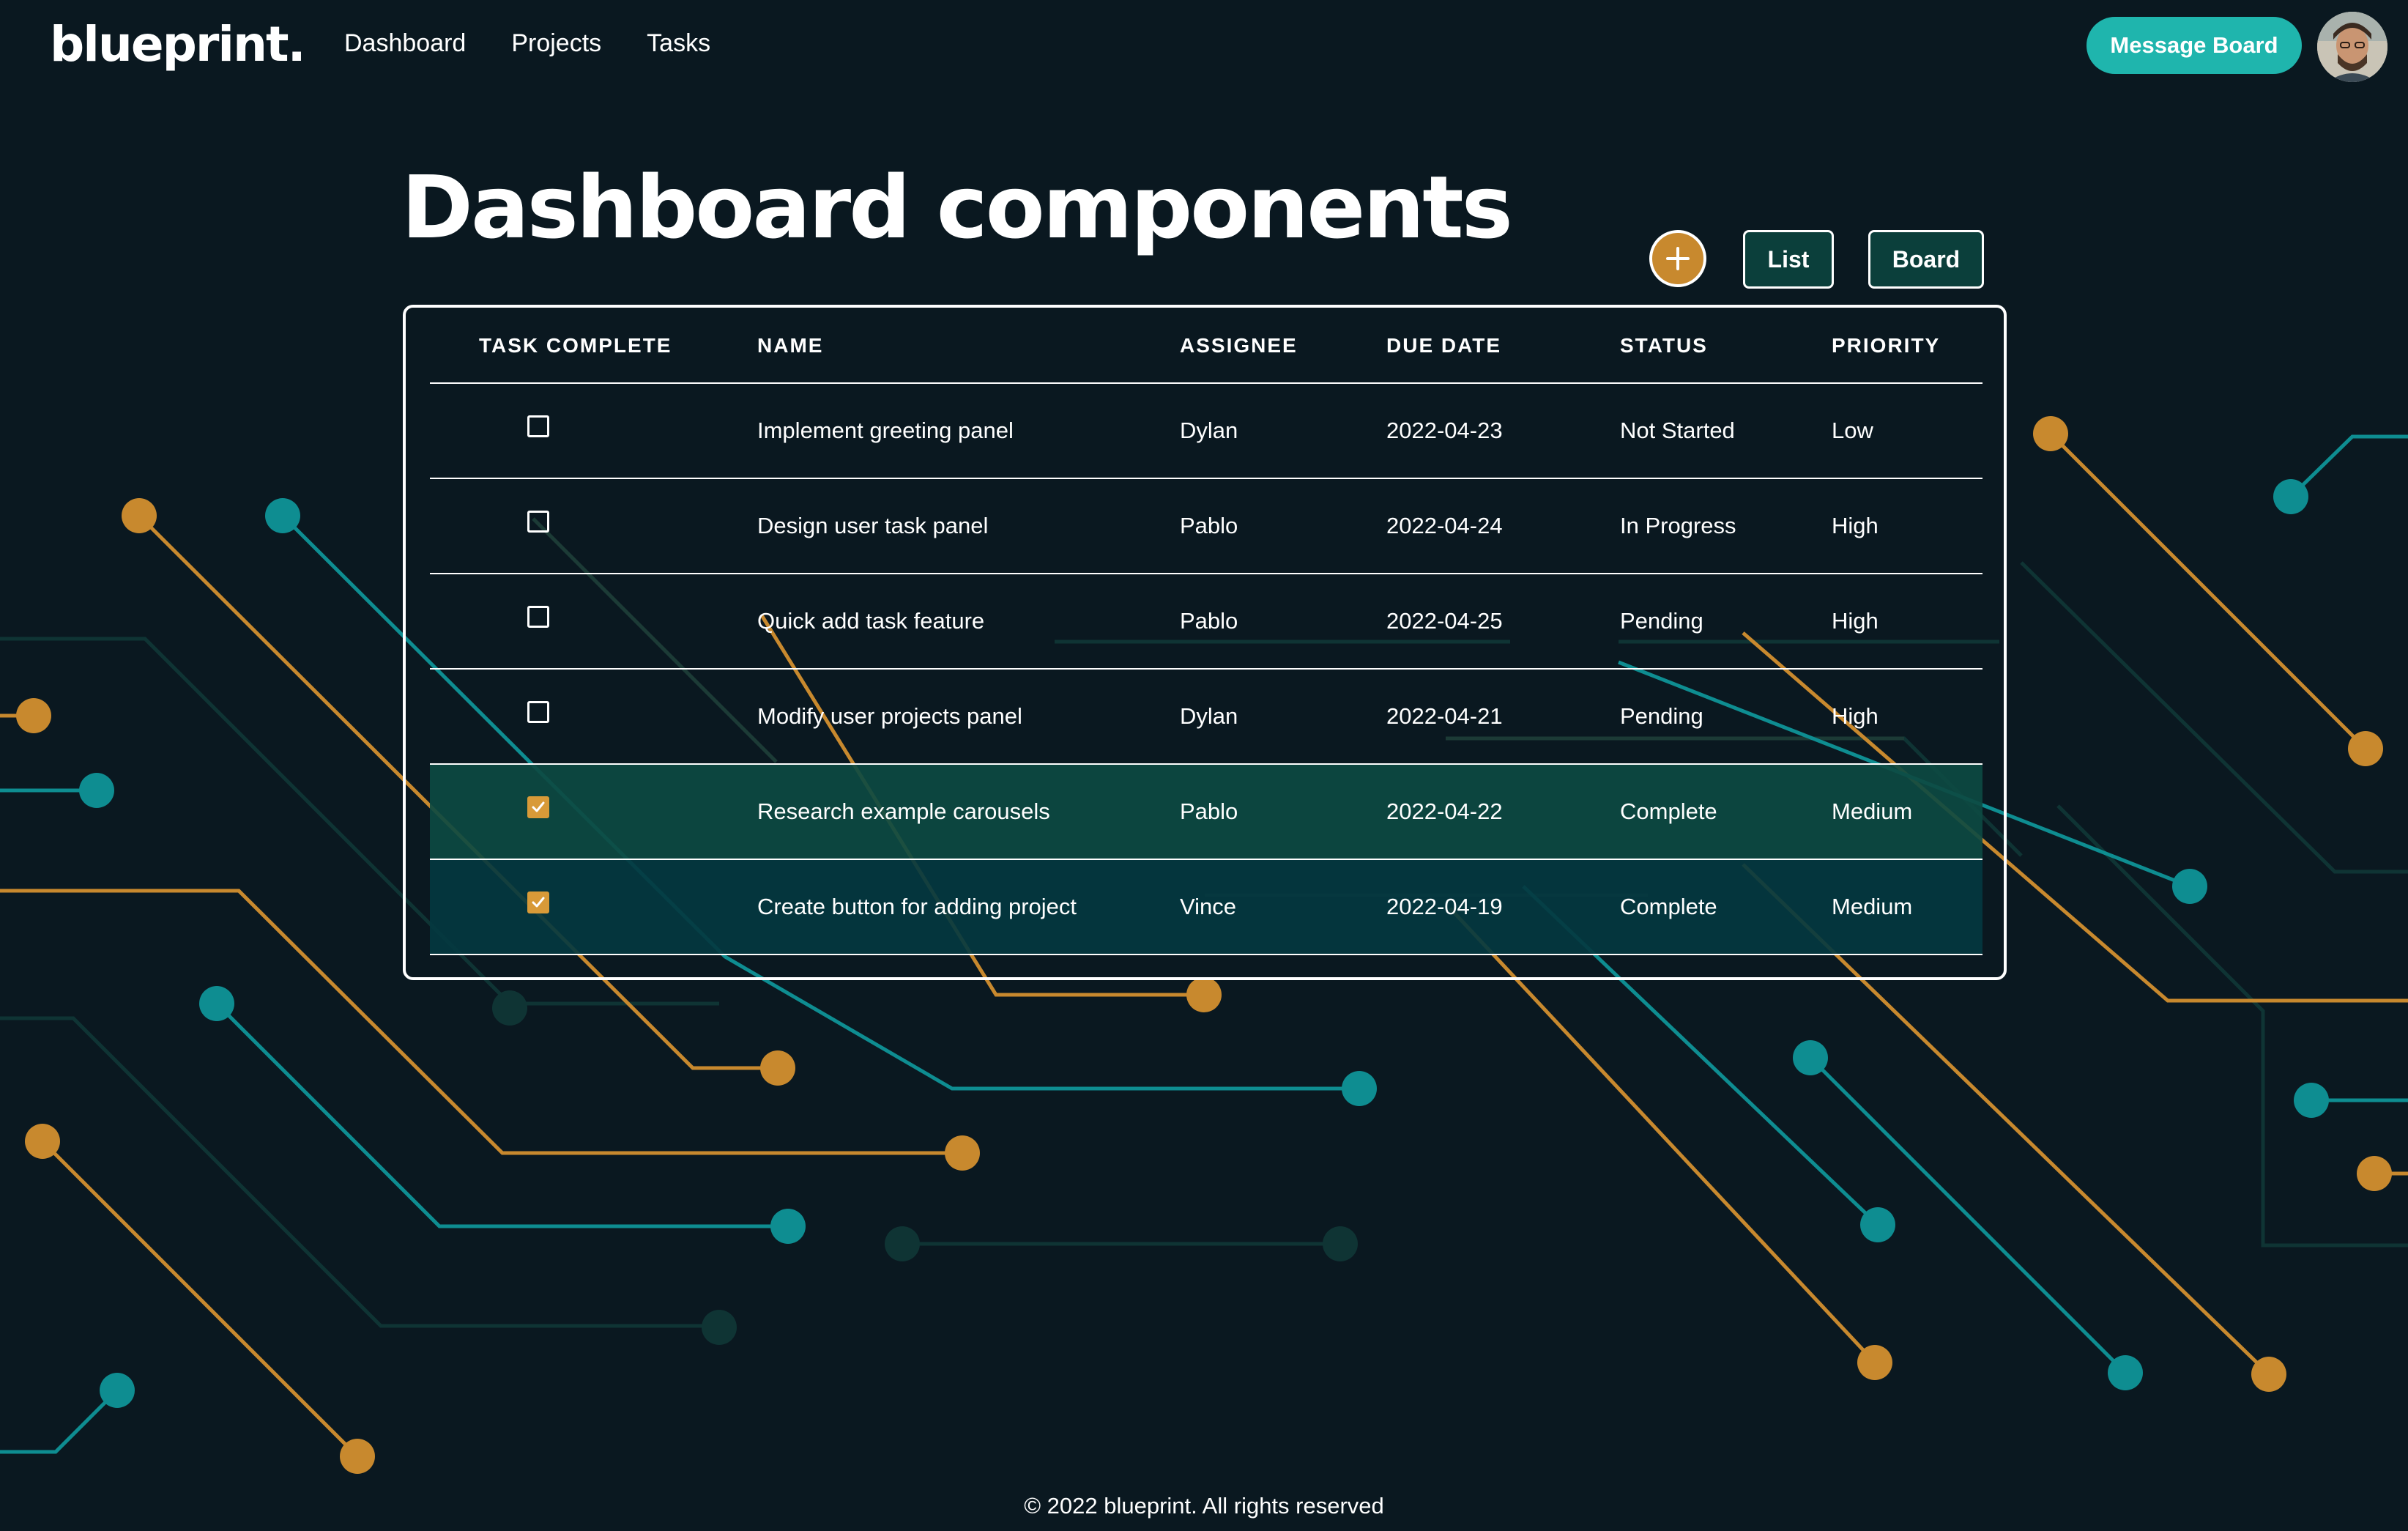  What do you see at coordinates (2194, 45) in the screenshot?
I see `message-board-button: Message Board` at bounding box center [2194, 45].